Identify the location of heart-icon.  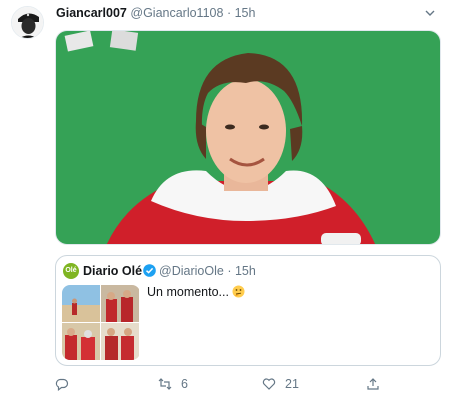
(269, 384).